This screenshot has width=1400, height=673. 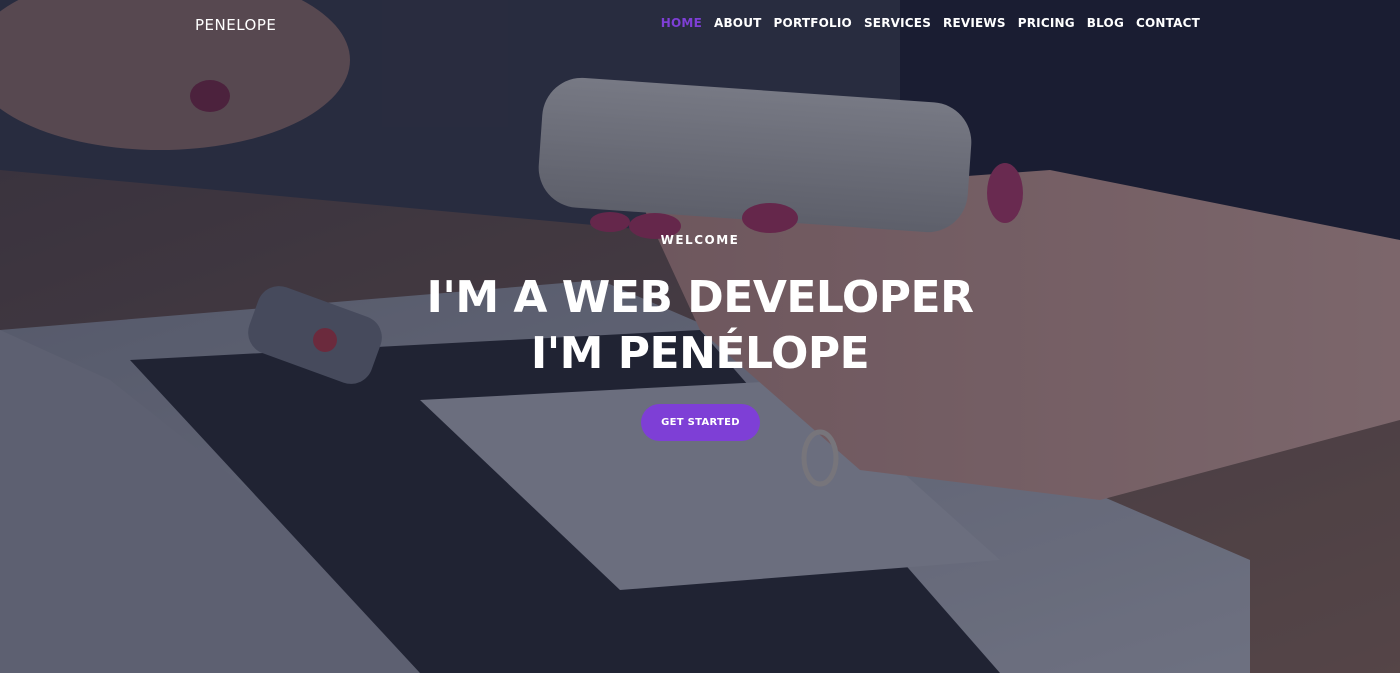 What do you see at coordinates (1105, 23) in the screenshot?
I see `nav-item-blog: BLOG` at bounding box center [1105, 23].